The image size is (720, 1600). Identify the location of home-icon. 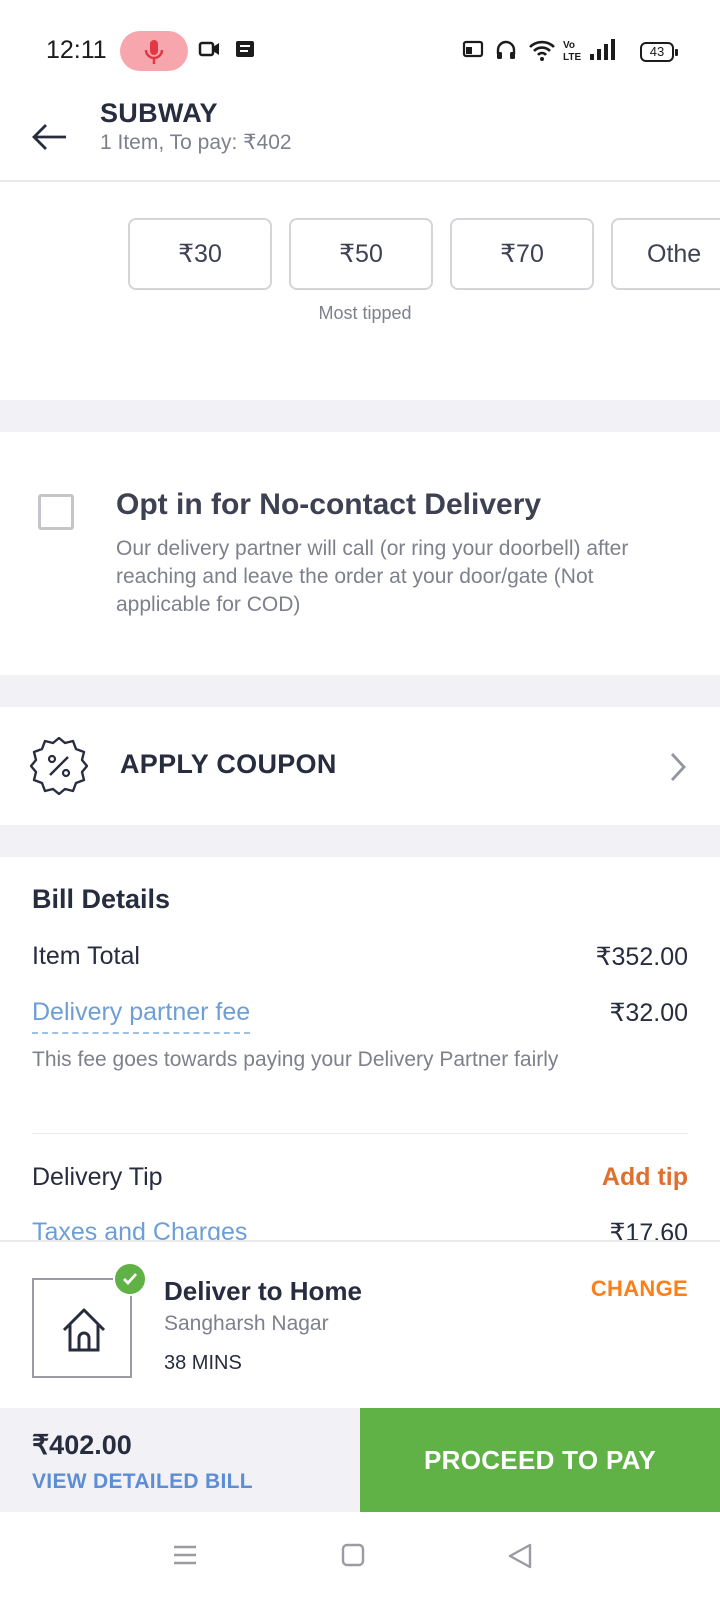
(84, 1330).